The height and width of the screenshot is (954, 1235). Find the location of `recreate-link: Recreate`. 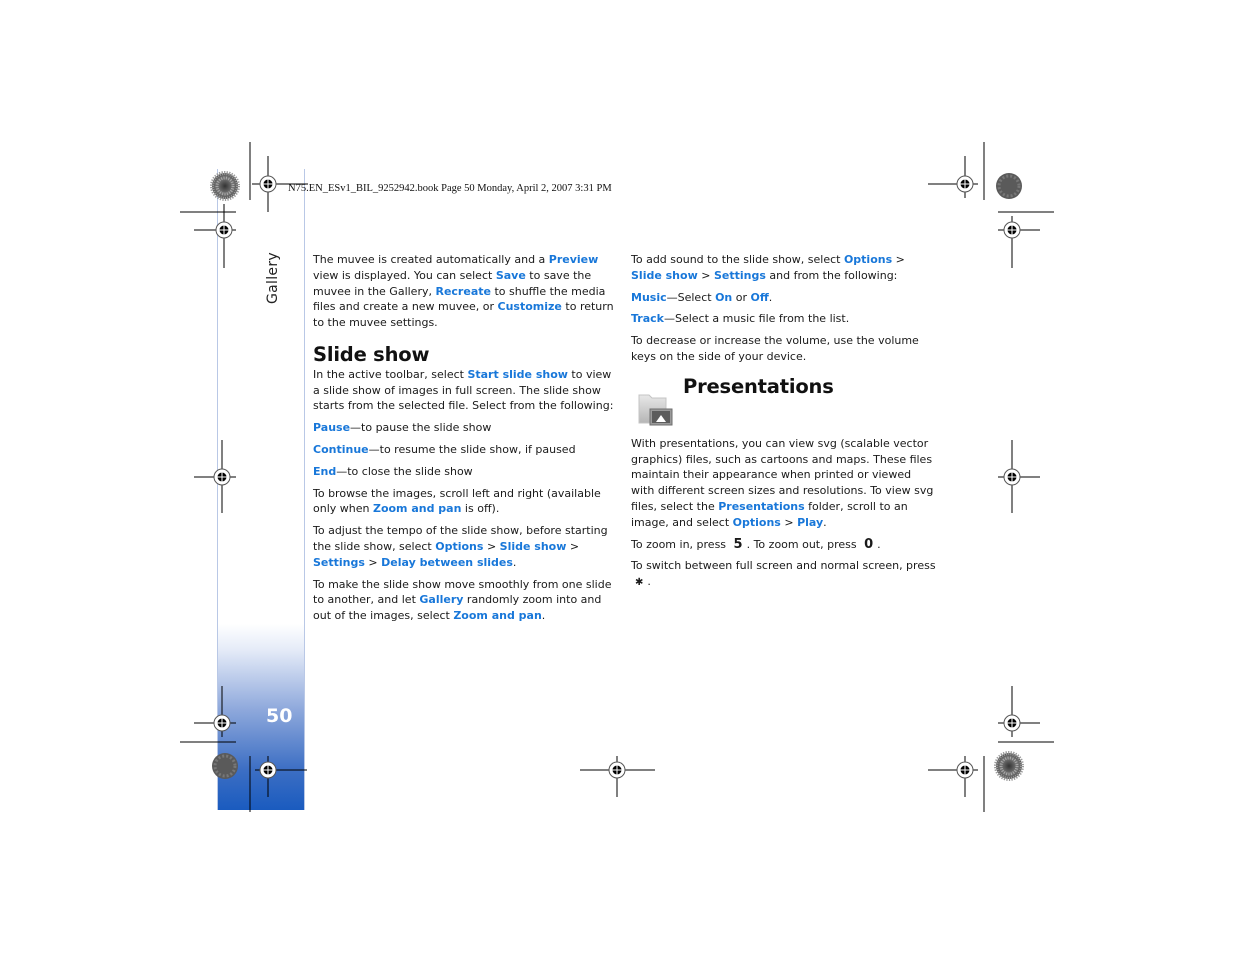

recreate-link: Recreate is located at coordinates (462, 291).